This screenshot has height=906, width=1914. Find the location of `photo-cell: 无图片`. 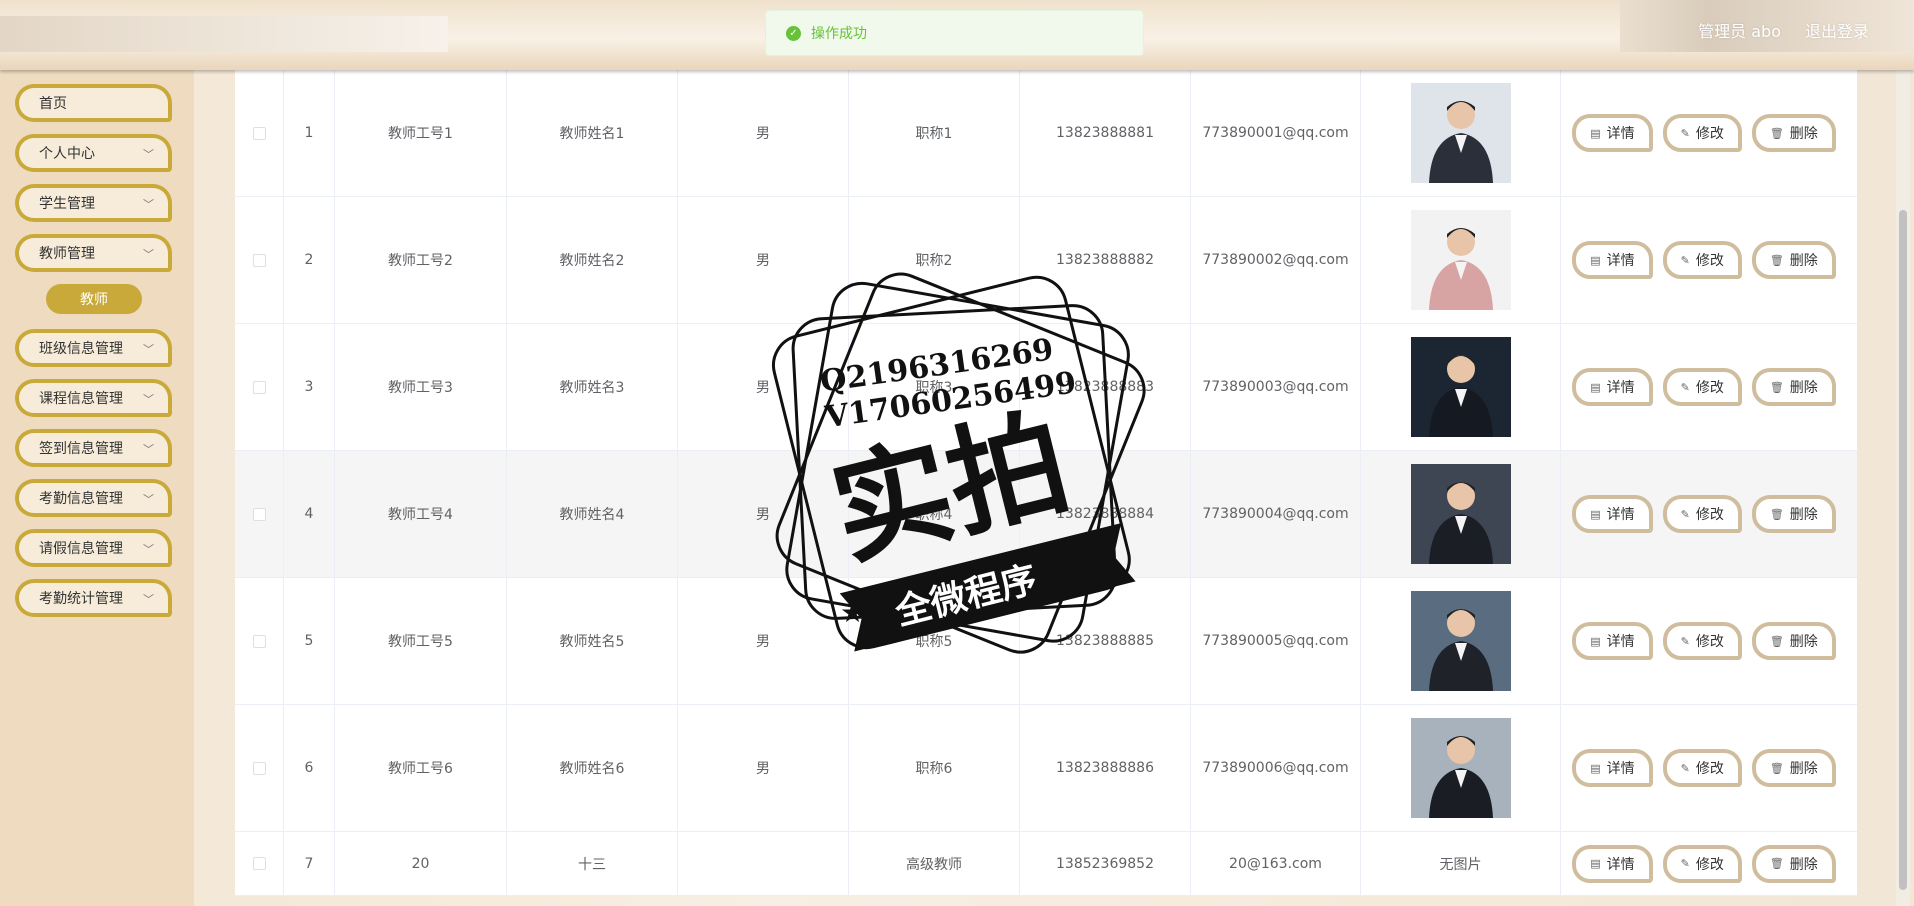

photo-cell: 无图片 is located at coordinates (1461, 863).